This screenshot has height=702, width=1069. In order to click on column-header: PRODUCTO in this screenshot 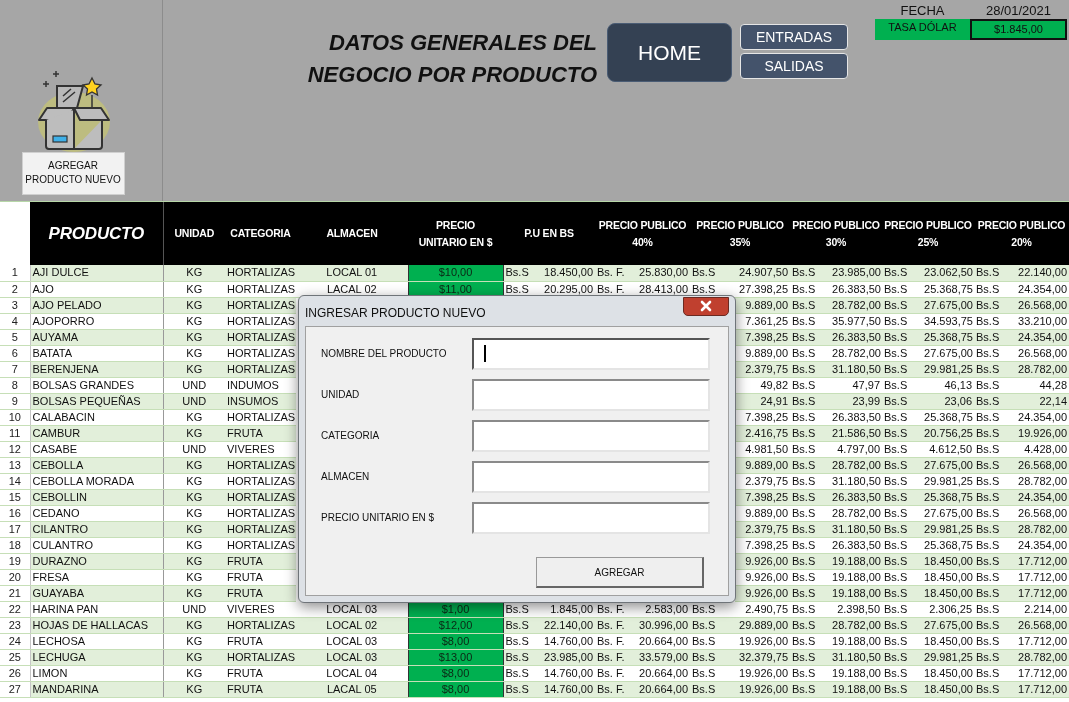, I will do `click(96, 233)`.